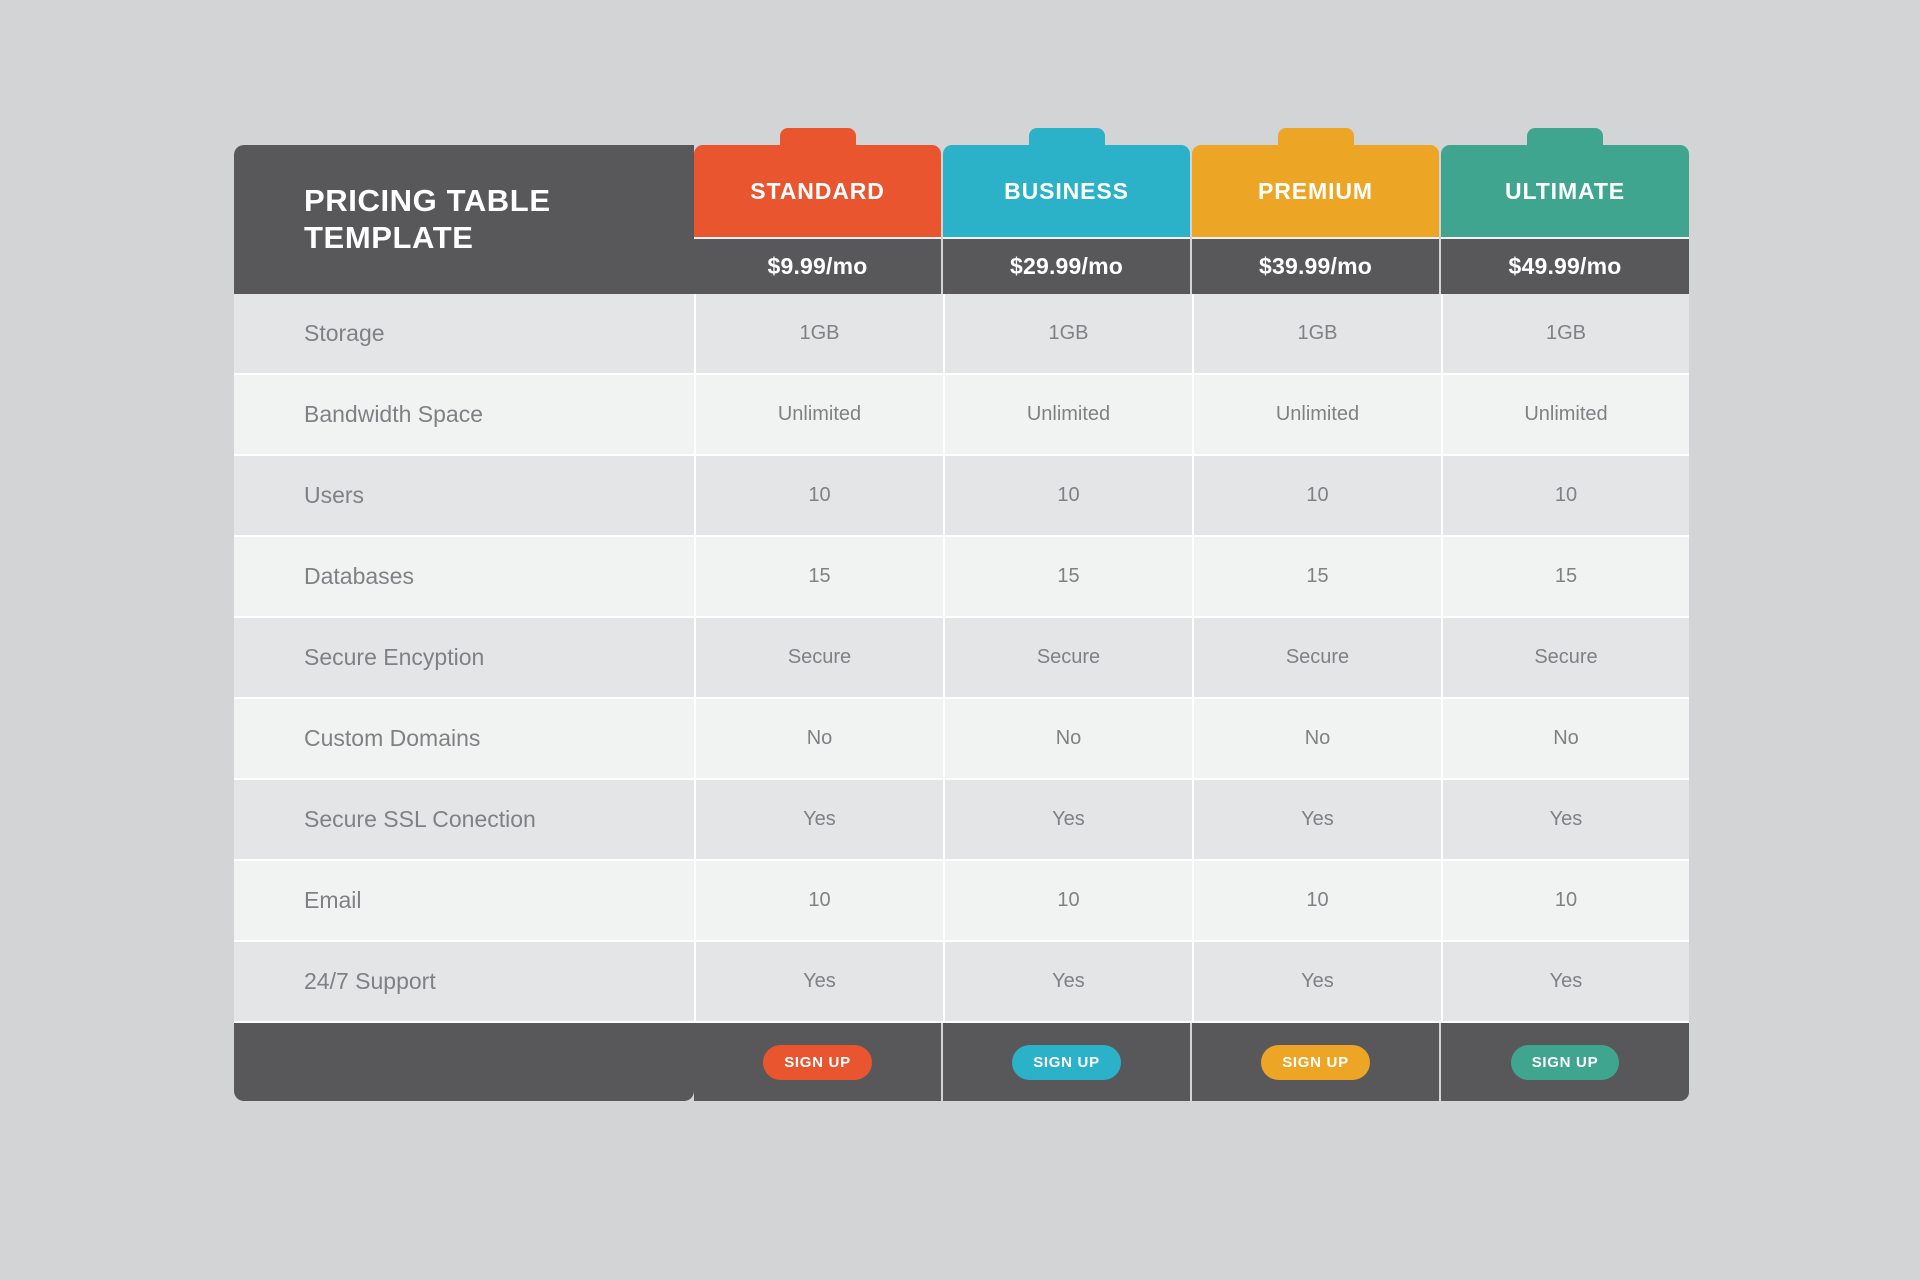  I want to click on footer-cell-premium: SIGN UP, so click(1315, 1062).